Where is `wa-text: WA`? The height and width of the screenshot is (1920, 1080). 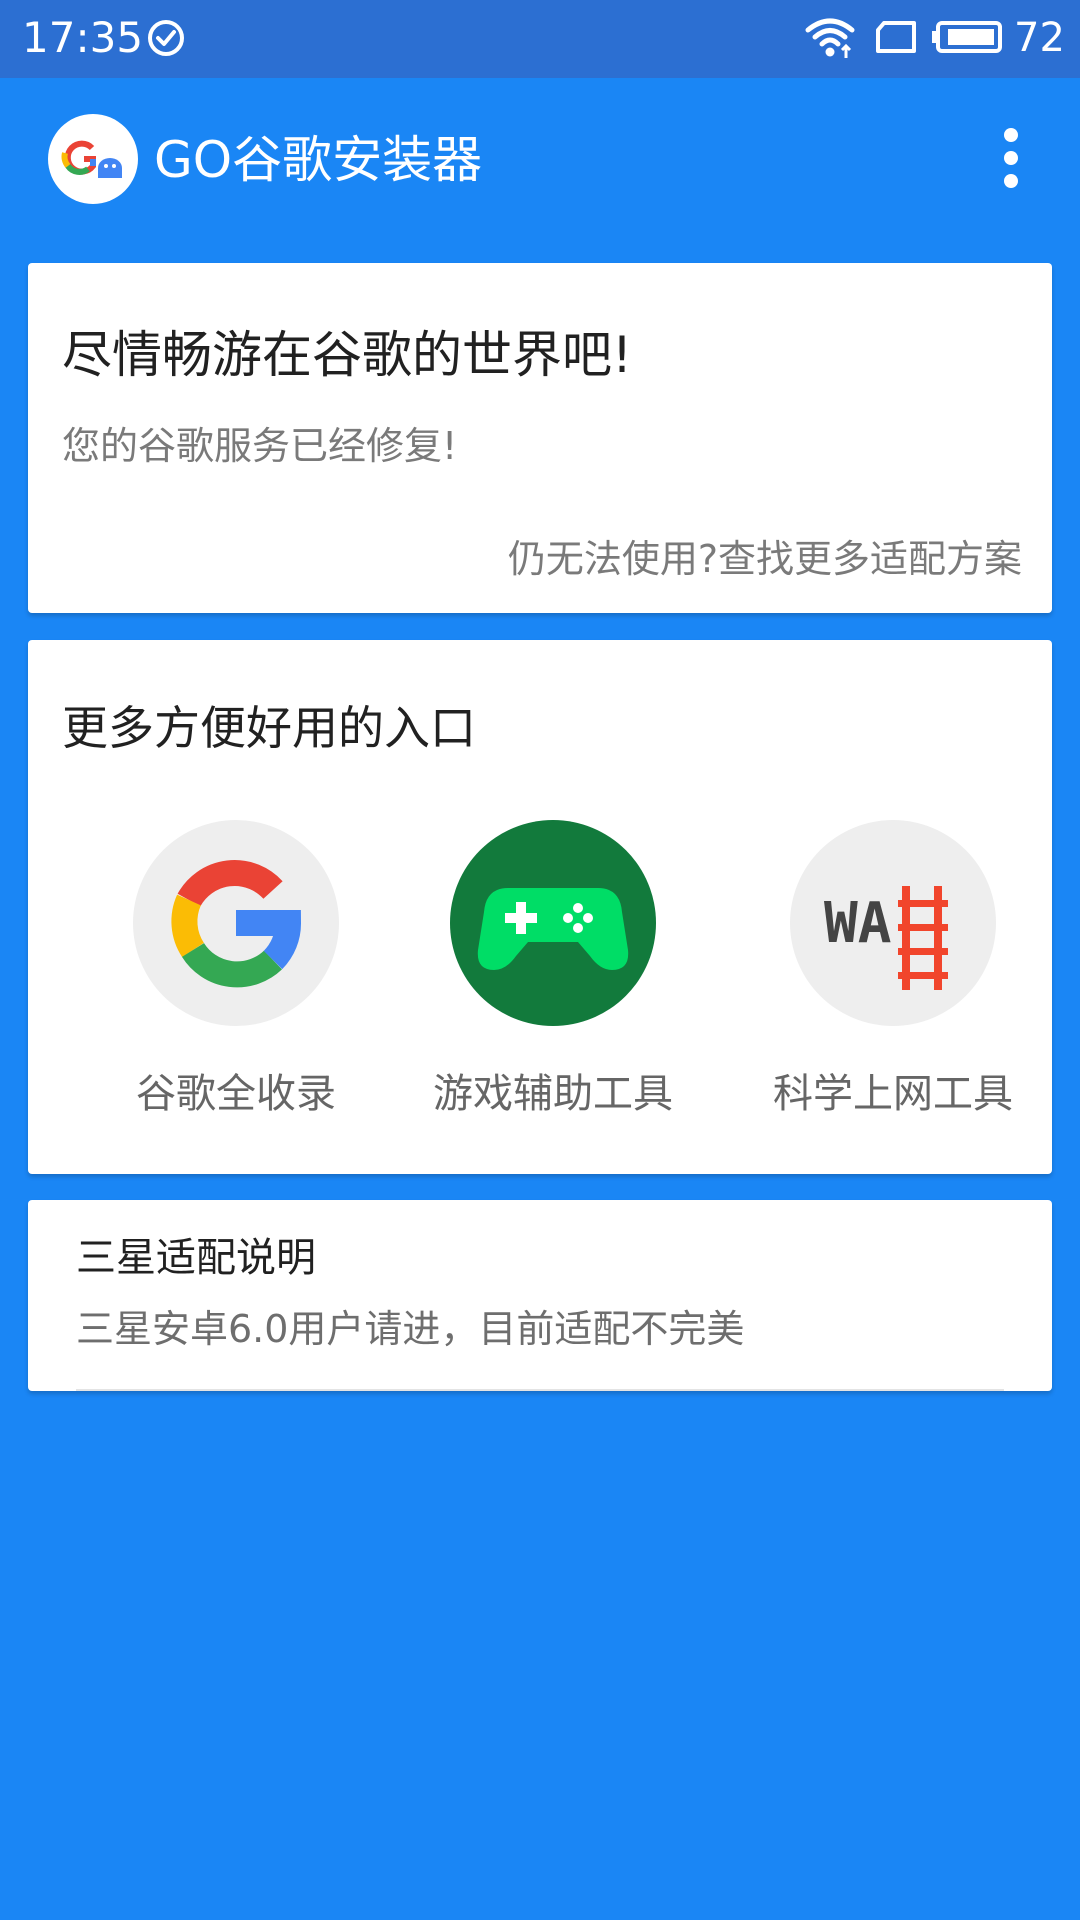
wa-text: WA is located at coordinates (857, 923).